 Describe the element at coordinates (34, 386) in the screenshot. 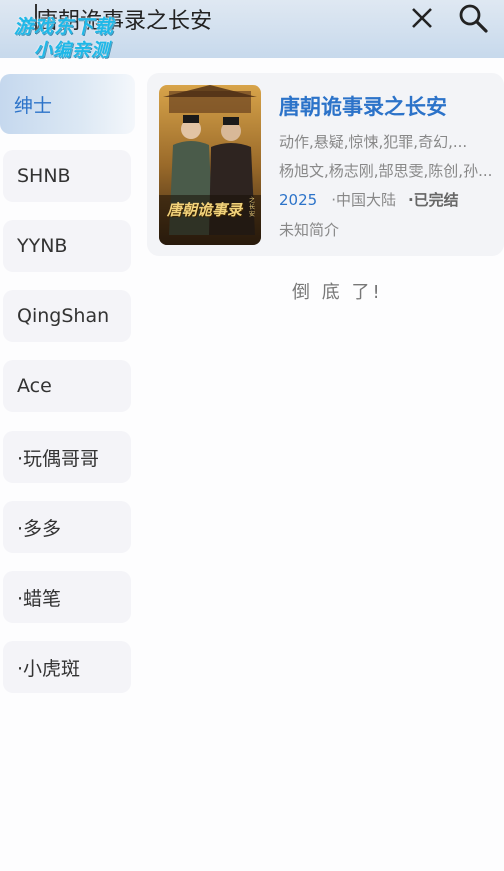

I see `sidebar-item-label: Ace` at that location.